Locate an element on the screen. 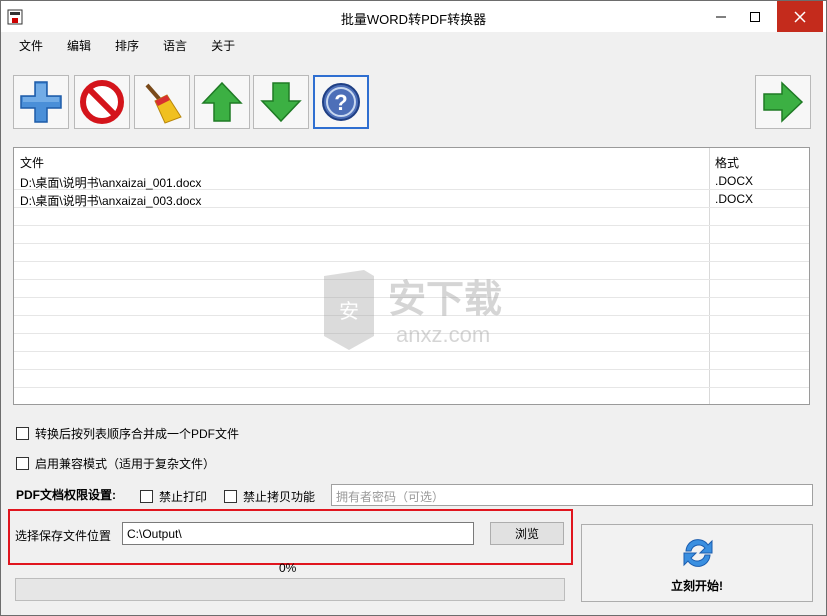 The height and width of the screenshot is (616, 827). minimize-button is located at coordinates (721, 16).